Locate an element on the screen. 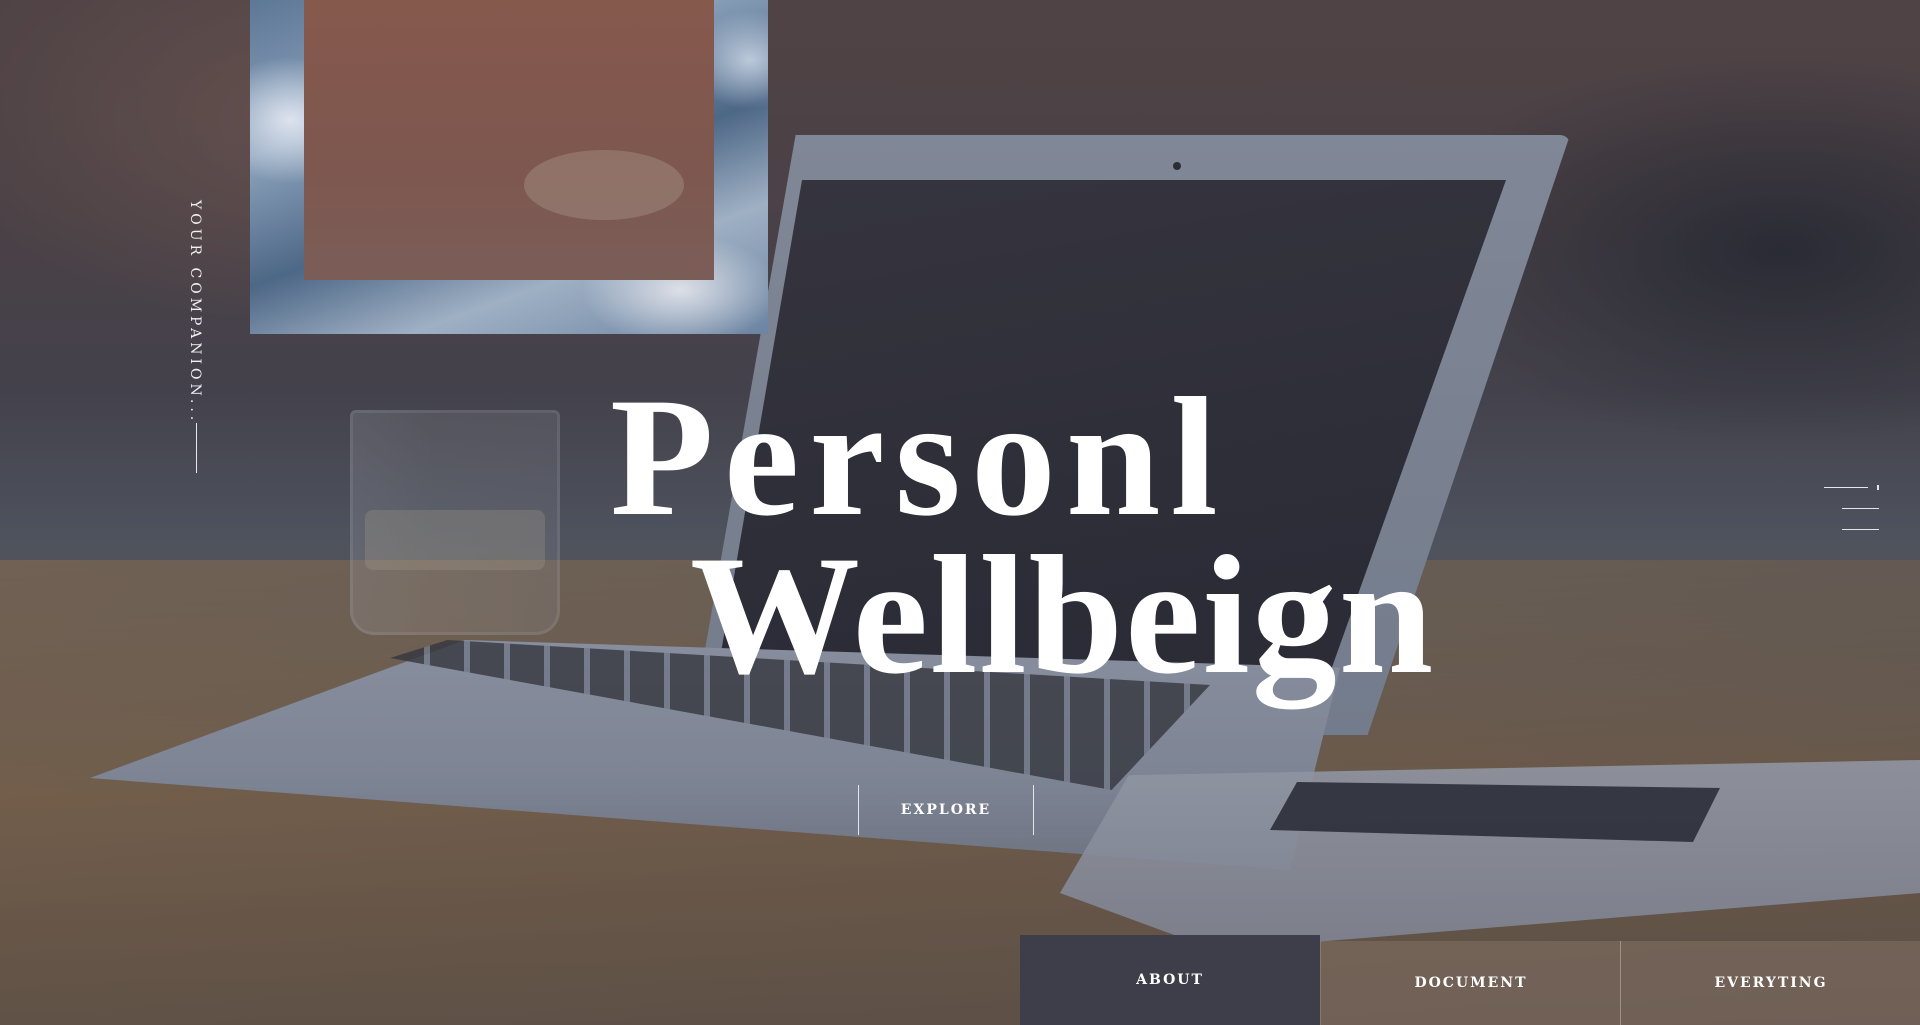 The width and height of the screenshot is (1920, 1025). tab-about: ABOUT is located at coordinates (1170, 980).